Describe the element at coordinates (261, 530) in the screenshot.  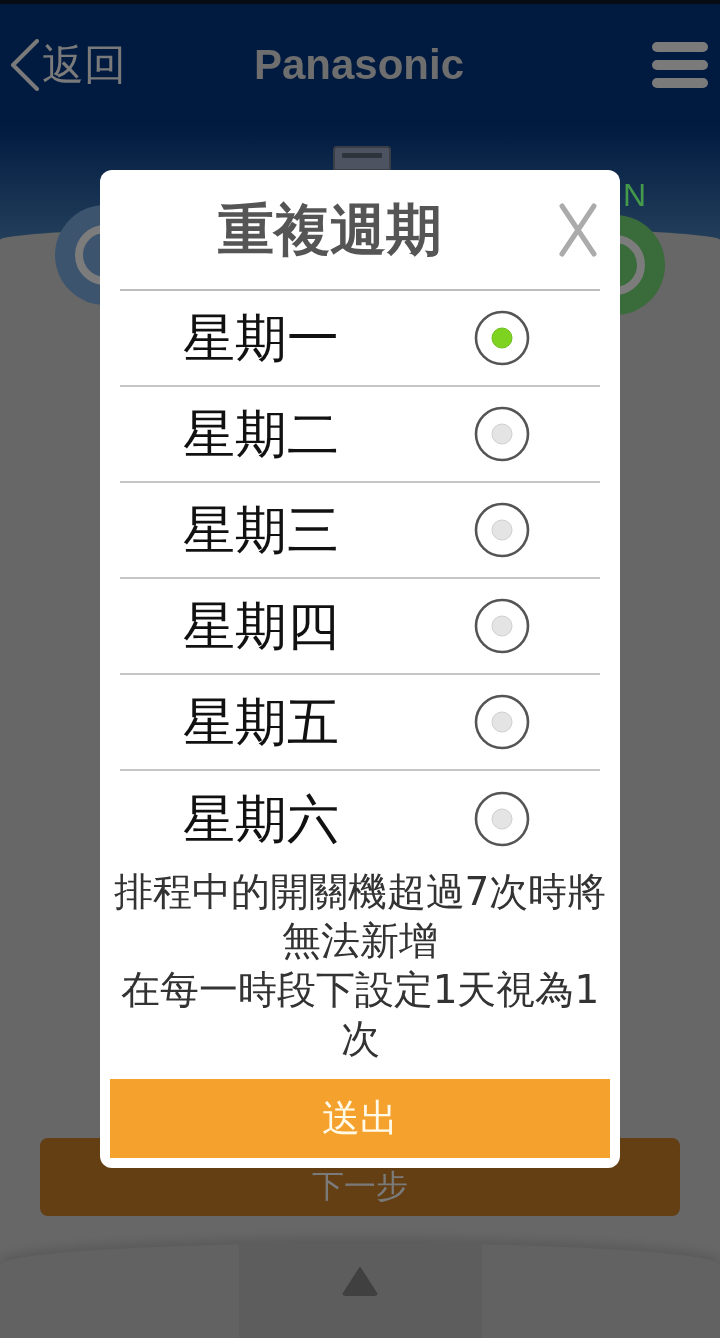
I see `day-label: 星期三` at that location.